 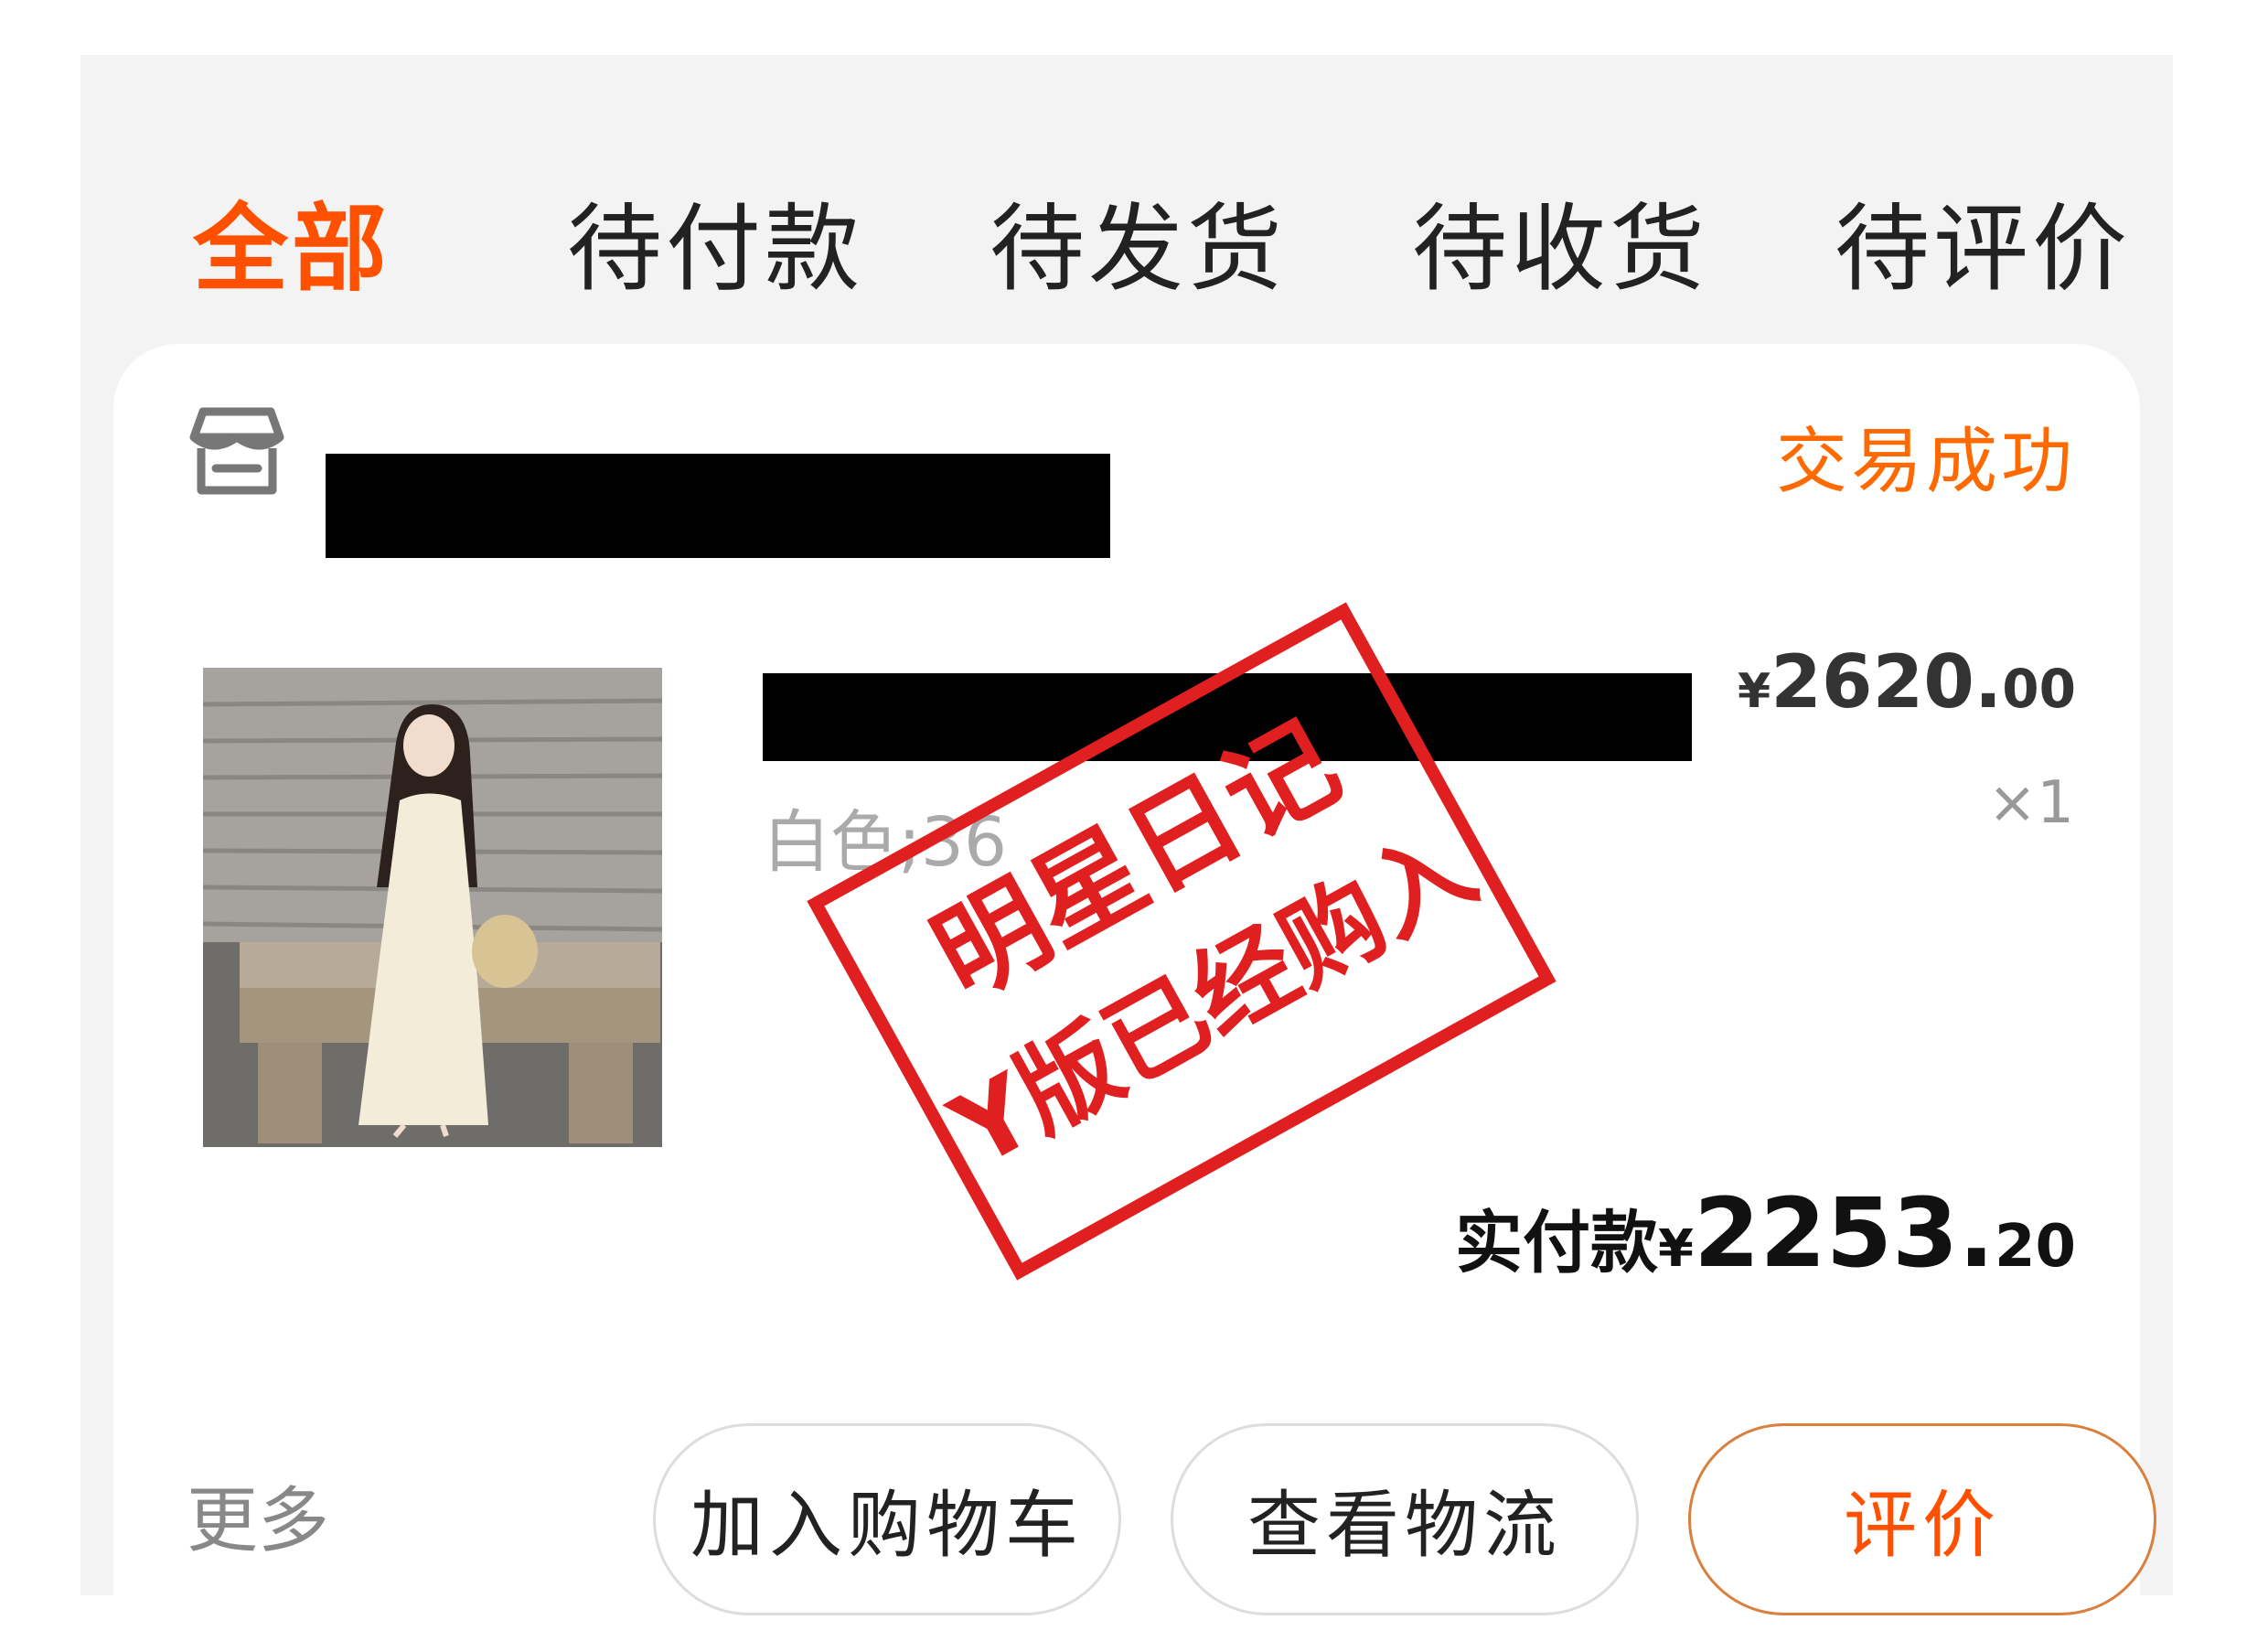 What do you see at coordinates (1887, 681) in the screenshot?
I see `price-integer: 2620.` at bounding box center [1887, 681].